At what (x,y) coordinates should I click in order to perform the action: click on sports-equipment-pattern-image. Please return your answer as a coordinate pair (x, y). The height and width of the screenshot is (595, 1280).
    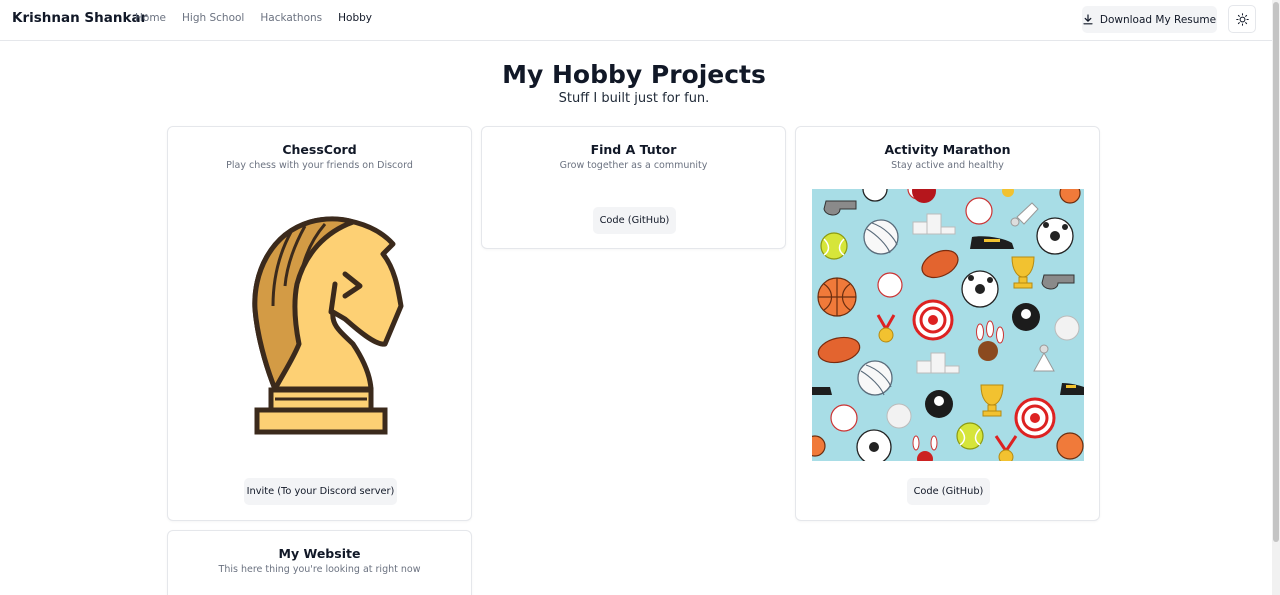
    Looking at the image, I should click on (948, 325).